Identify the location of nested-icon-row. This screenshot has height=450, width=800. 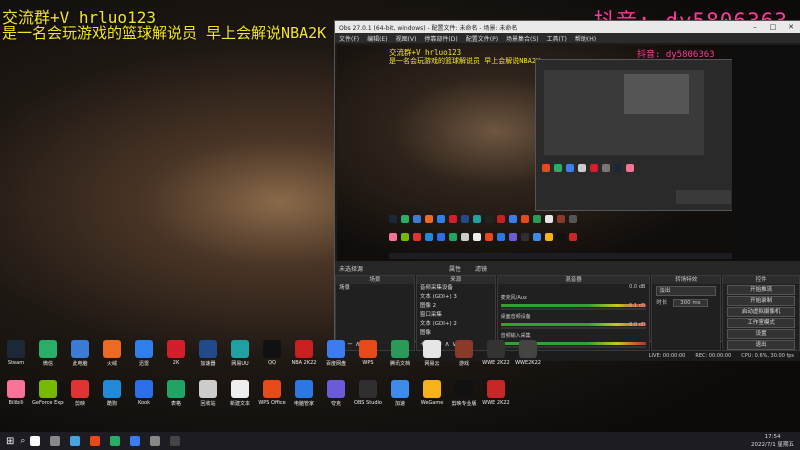
(588, 168).